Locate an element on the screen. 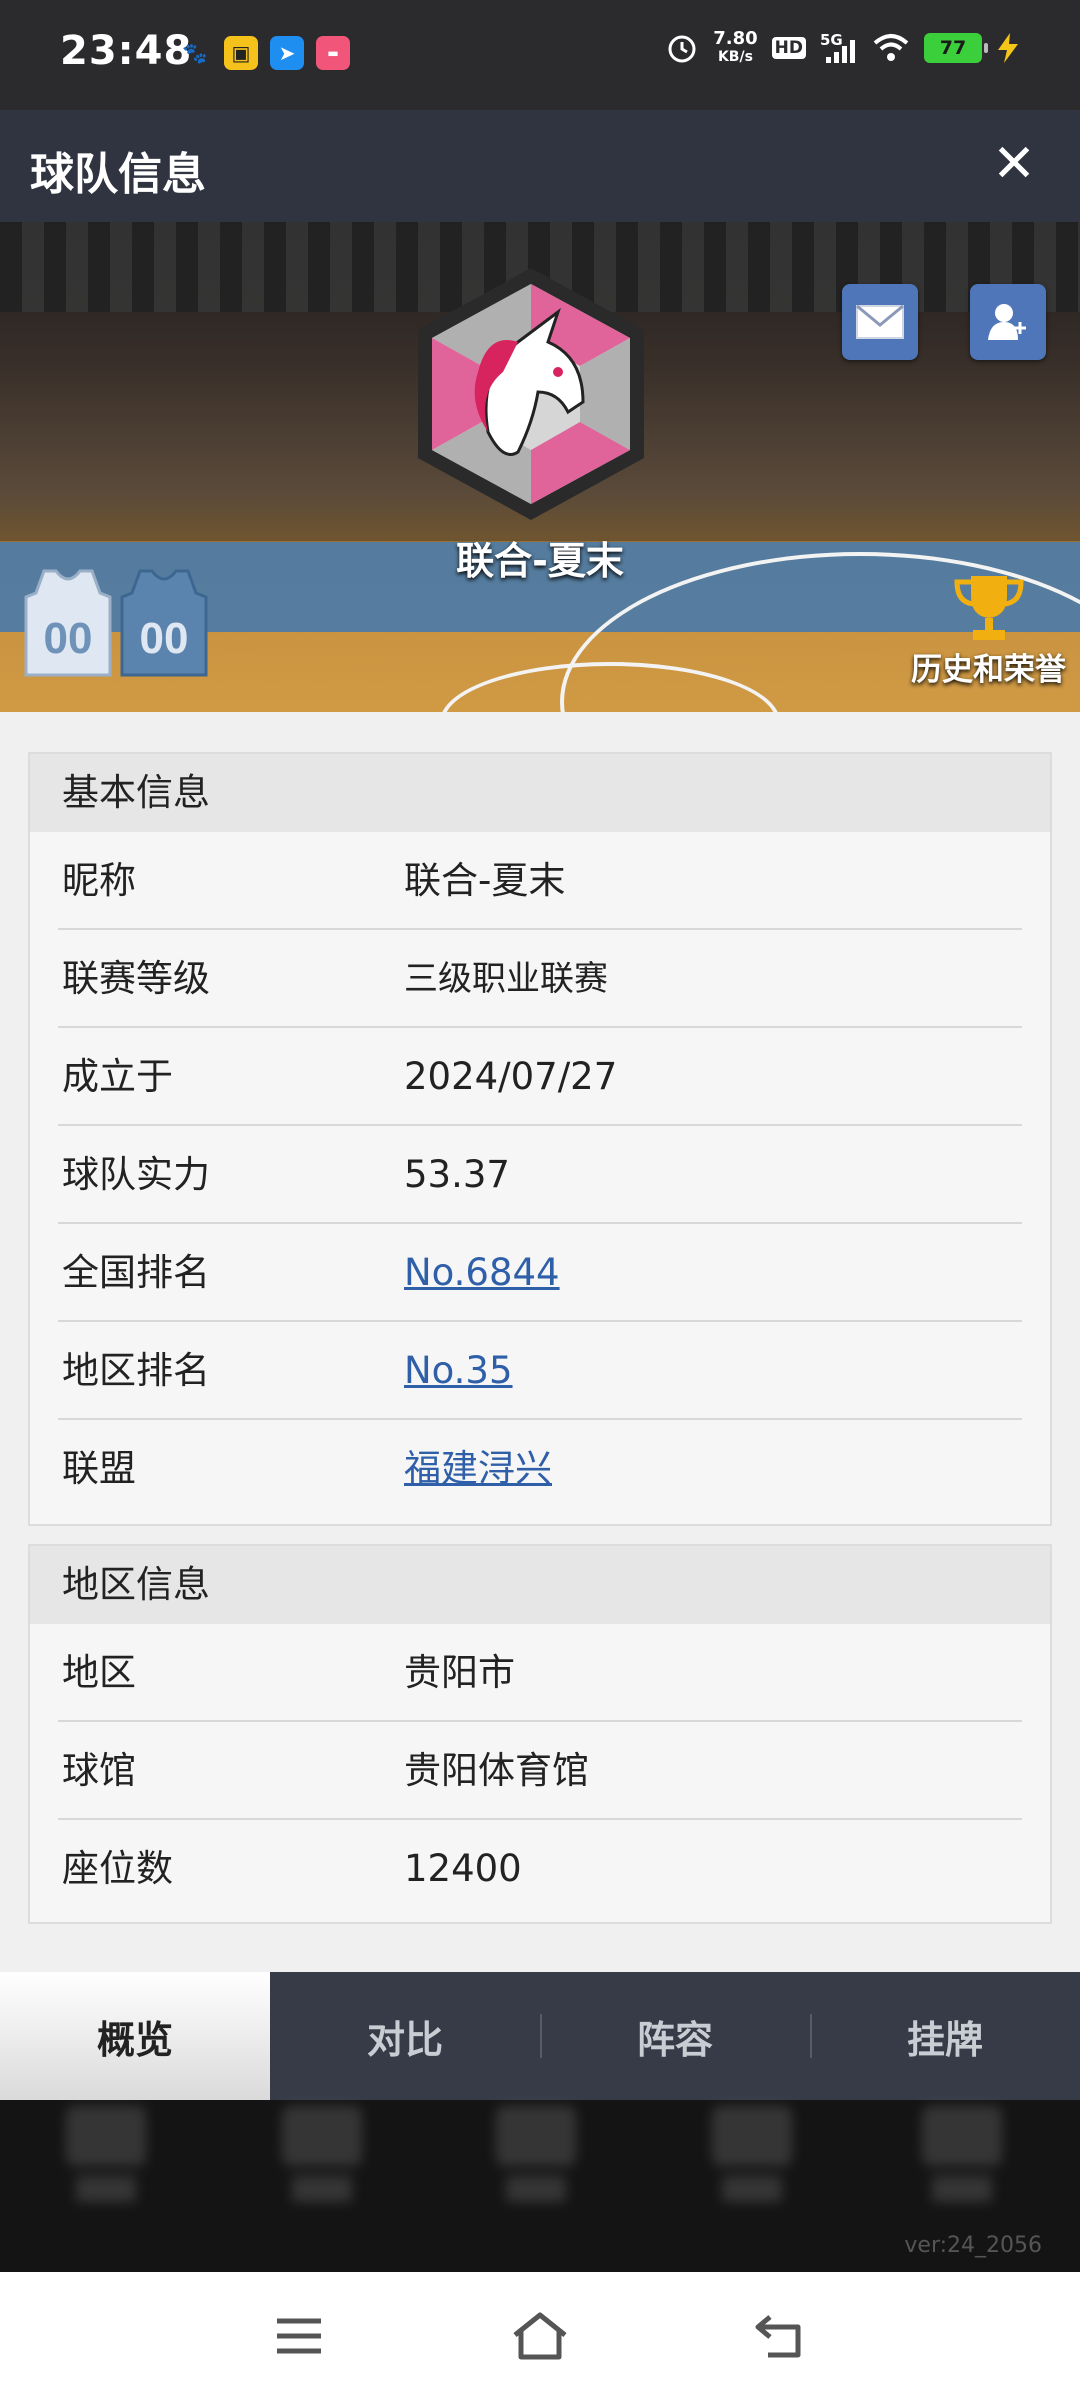  home-jersey-number: 00 is located at coordinates (68, 638).